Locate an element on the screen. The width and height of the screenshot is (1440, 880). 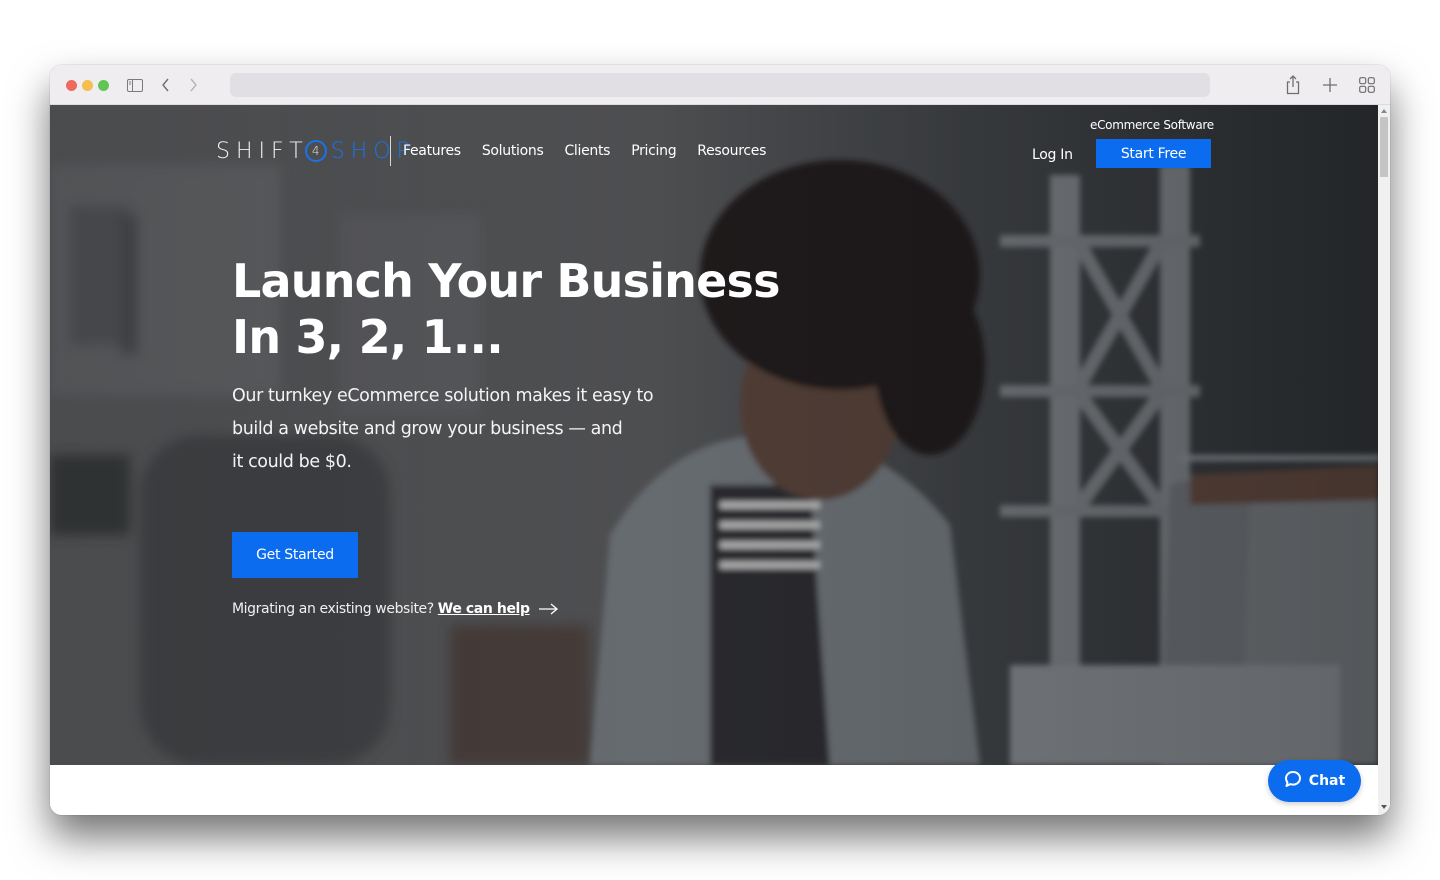
logo-circle-four: 4 is located at coordinates (315, 151).